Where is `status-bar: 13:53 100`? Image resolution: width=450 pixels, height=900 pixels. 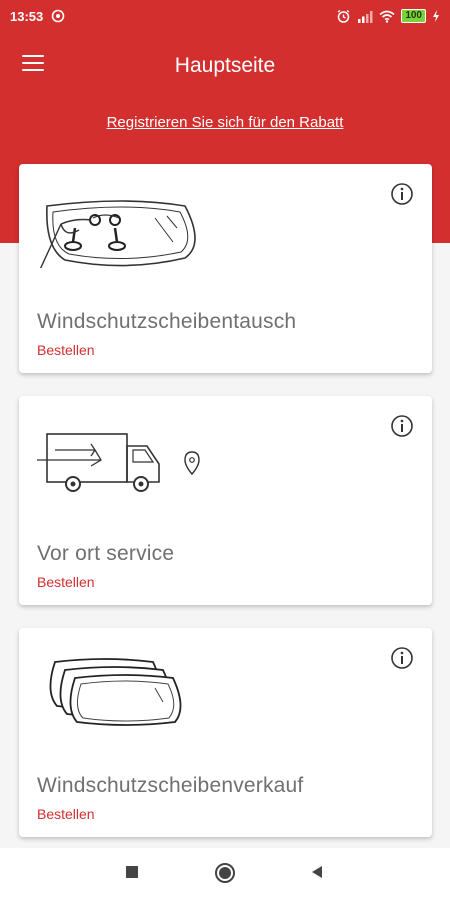
status-bar: 13:53 100 is located at coordinates (225, 16).